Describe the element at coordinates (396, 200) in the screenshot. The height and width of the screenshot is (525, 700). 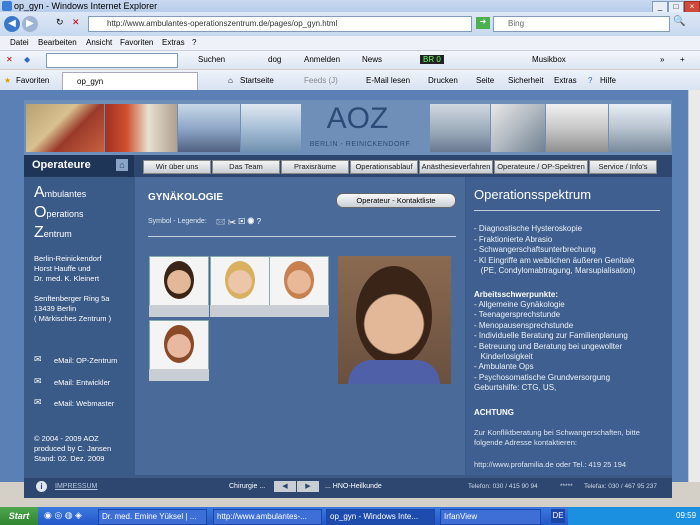
I see `contact-list-button: Operateur - Kontaktliste` at that location.